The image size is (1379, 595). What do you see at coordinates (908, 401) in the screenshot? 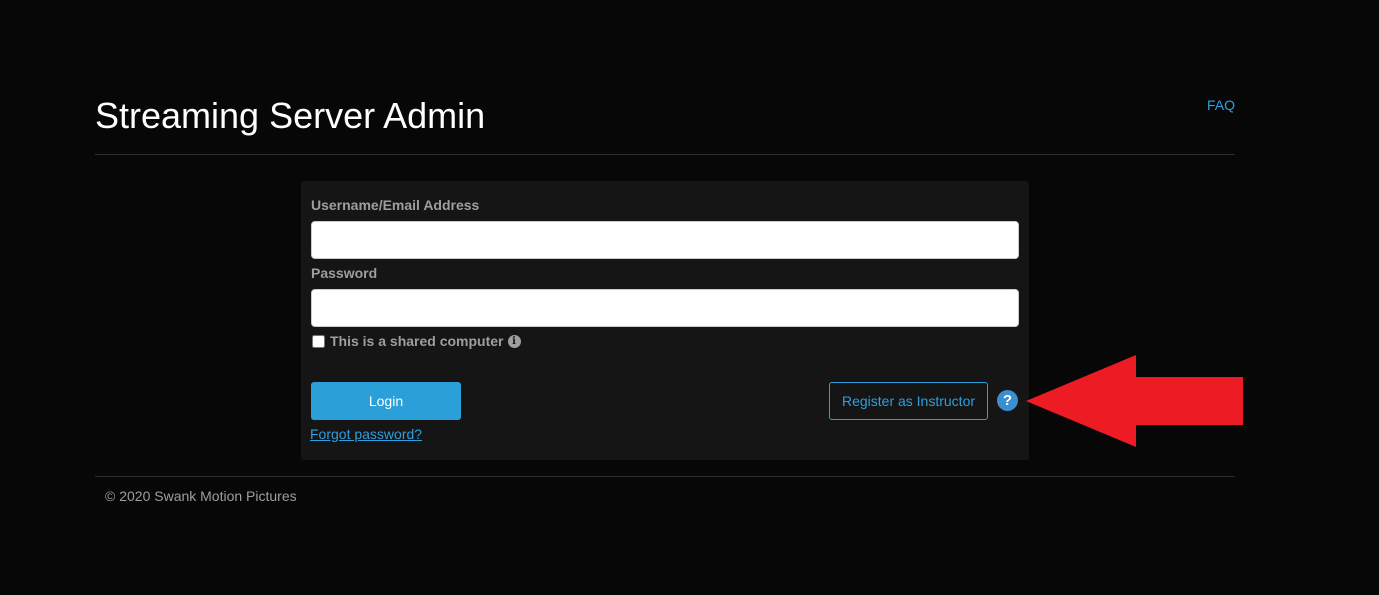
I see `register-instructor-button: Register as Instructor` at bounding box center [908, 401].